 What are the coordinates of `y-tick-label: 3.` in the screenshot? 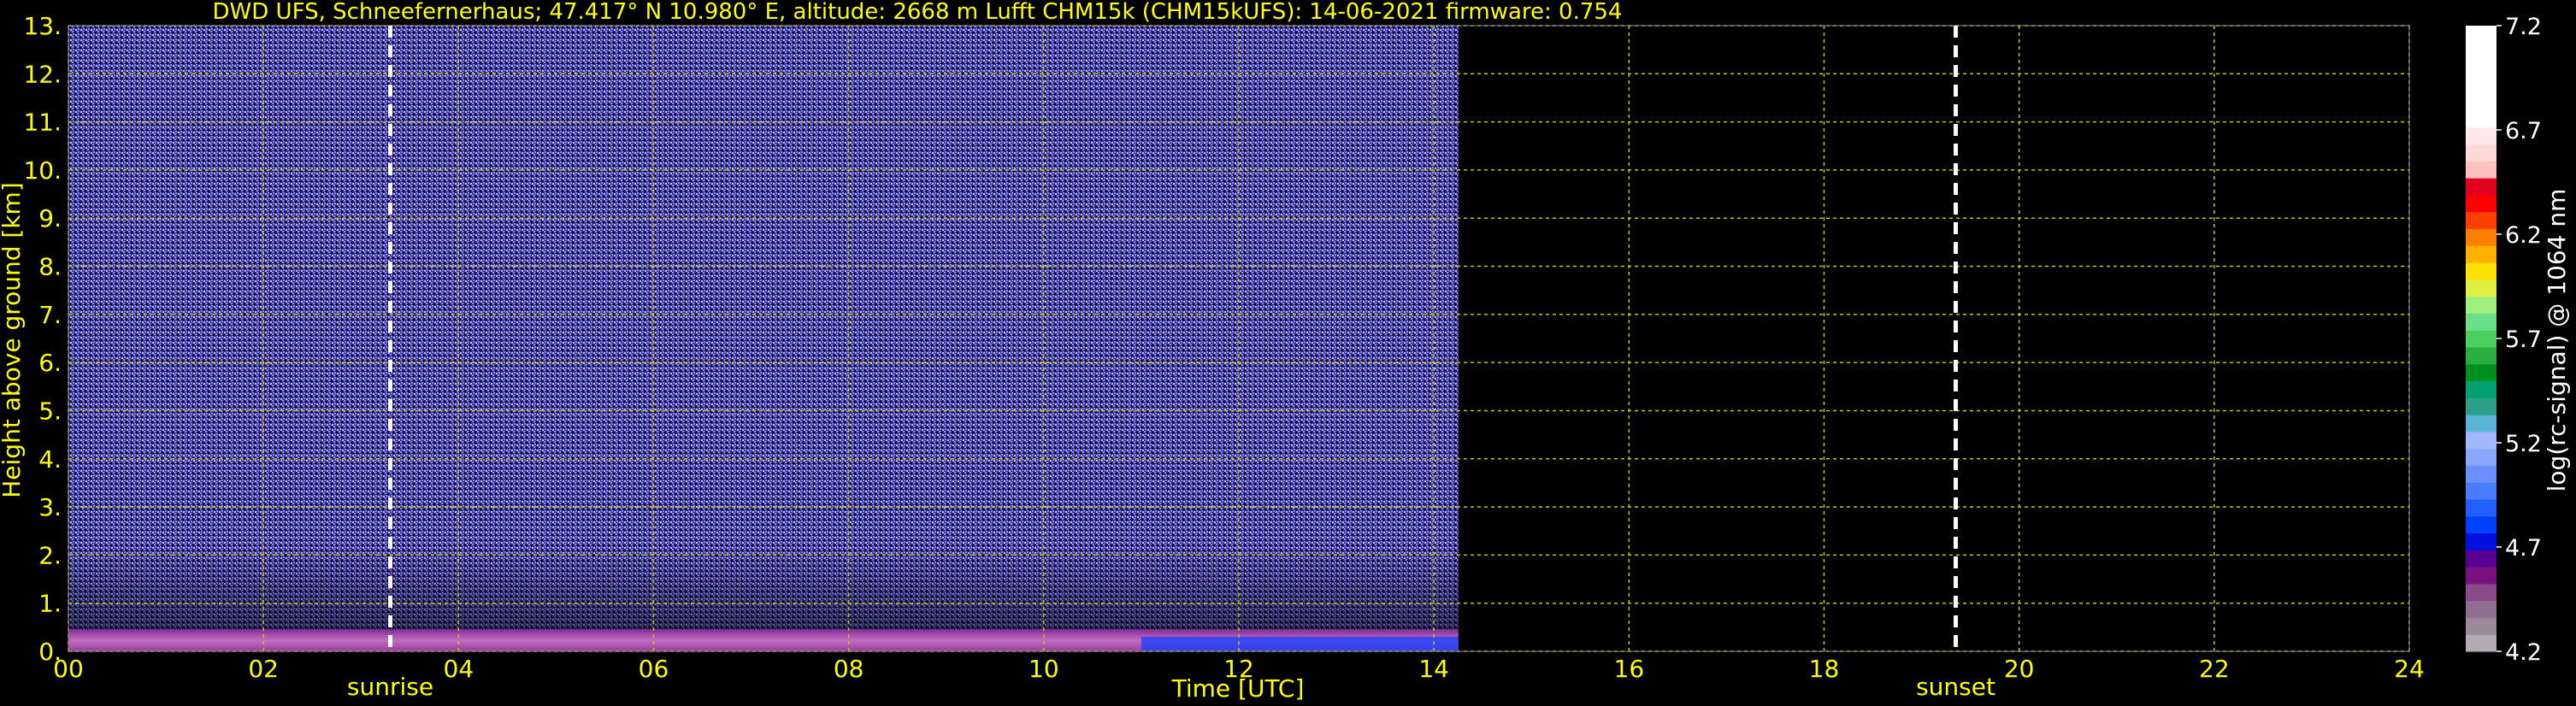 It's located at (50, 507).